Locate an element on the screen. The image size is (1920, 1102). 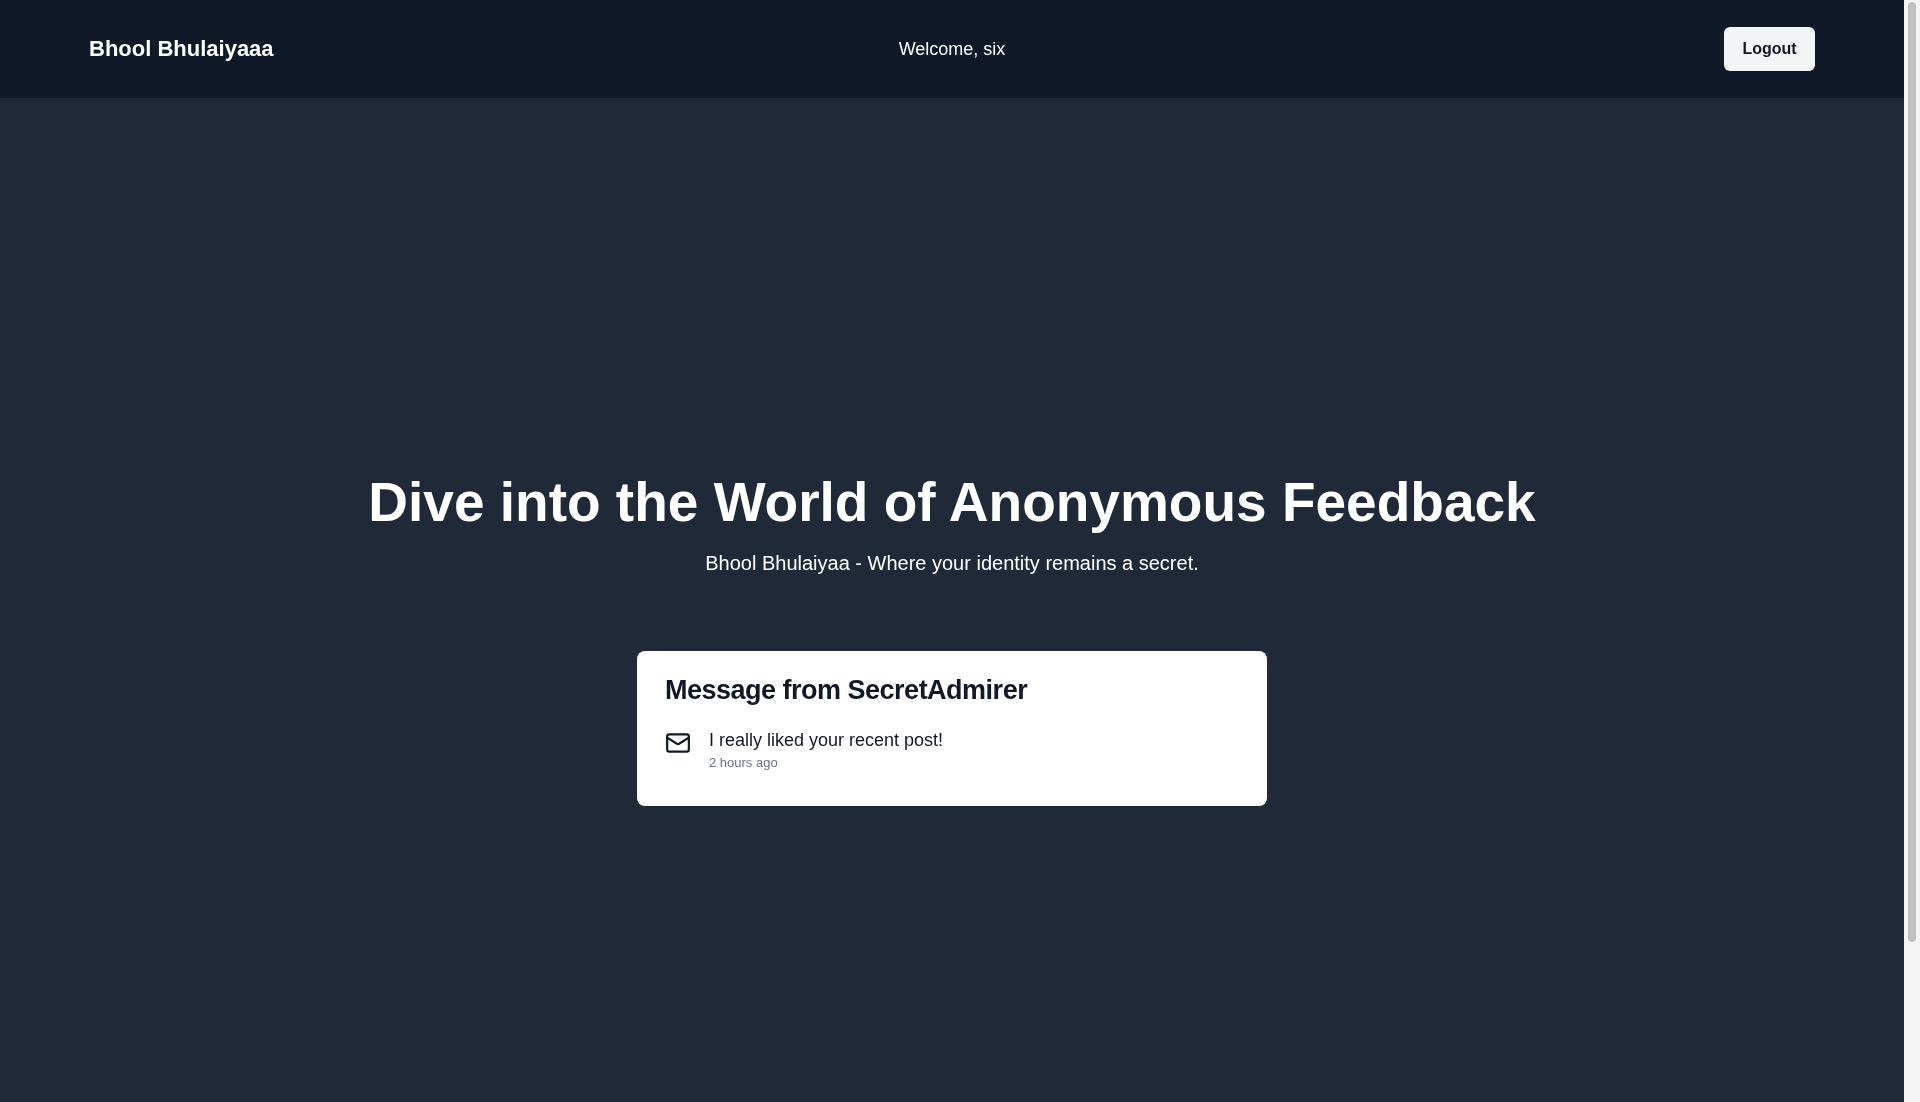
hero-title: Dive into the World of Anonymous Feedback is located at coordinates (952, 502).